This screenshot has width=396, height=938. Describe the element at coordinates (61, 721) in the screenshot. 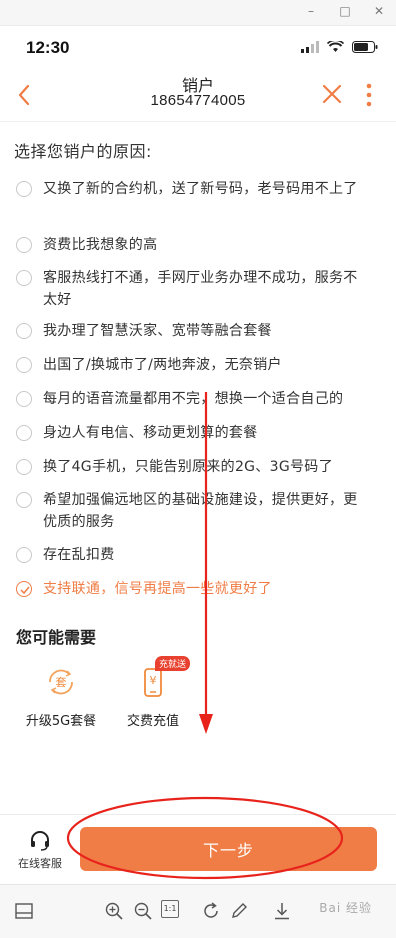

I see `upgrade-5g-label: 升级5G套餐` at that location.